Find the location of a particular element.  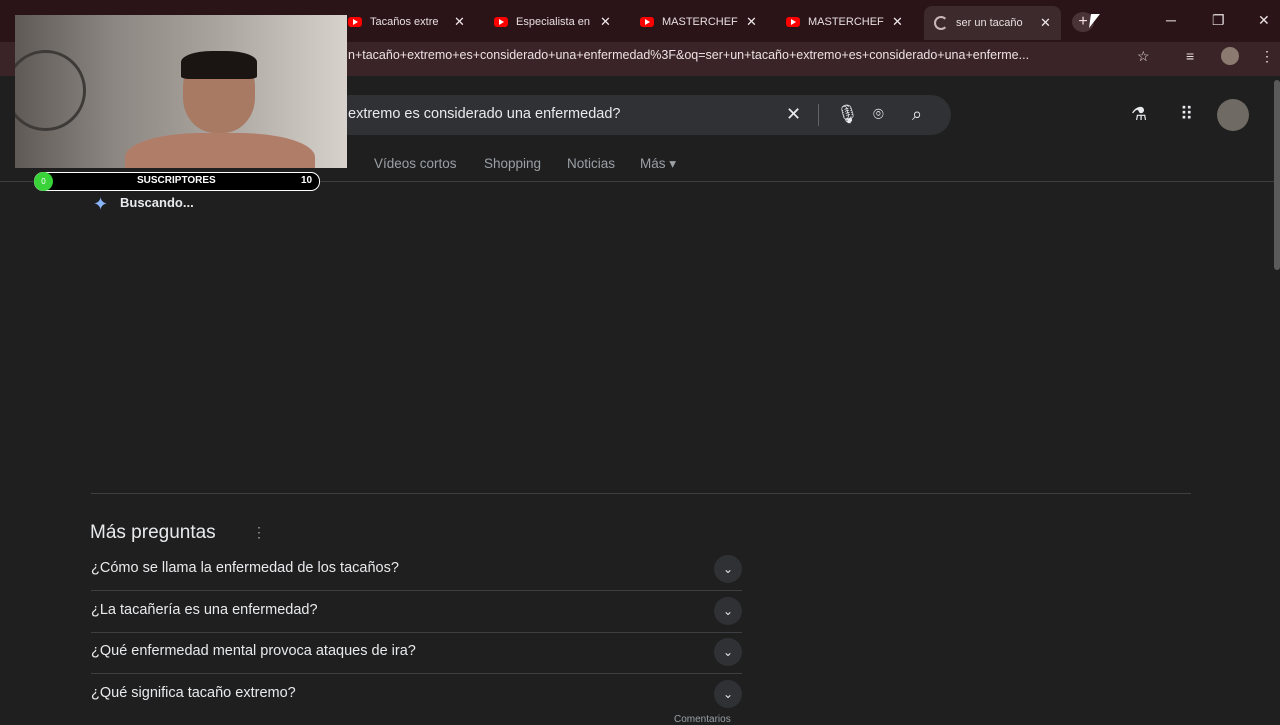

tab-title: Especialista en is located at coordinates (553, 22).